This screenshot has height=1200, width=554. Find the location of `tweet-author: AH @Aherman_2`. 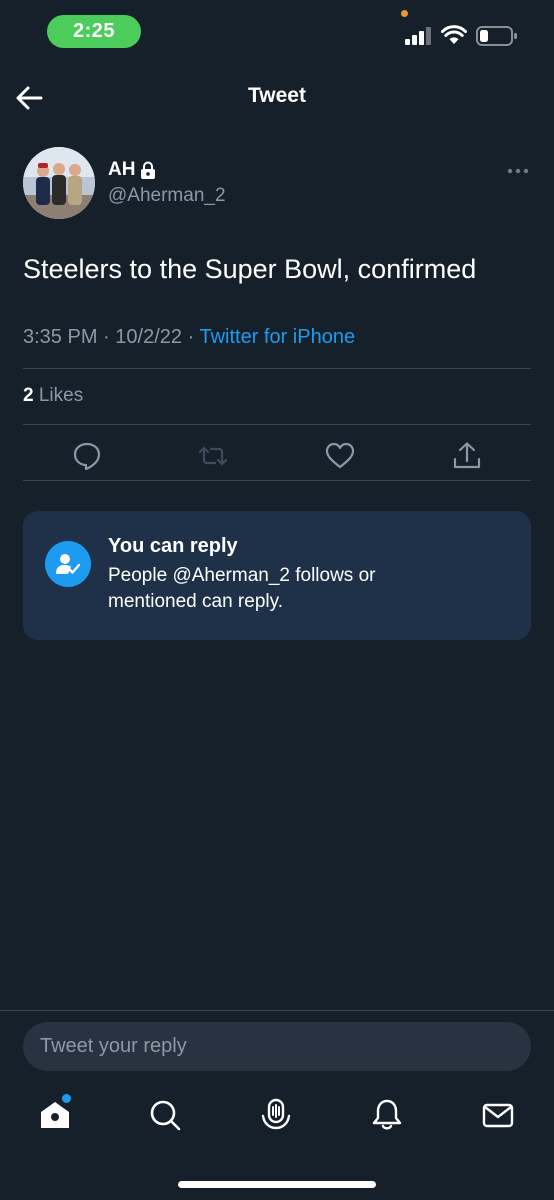

tweet-author: AH @Aherman_2 is located at coordinates (278, 184).